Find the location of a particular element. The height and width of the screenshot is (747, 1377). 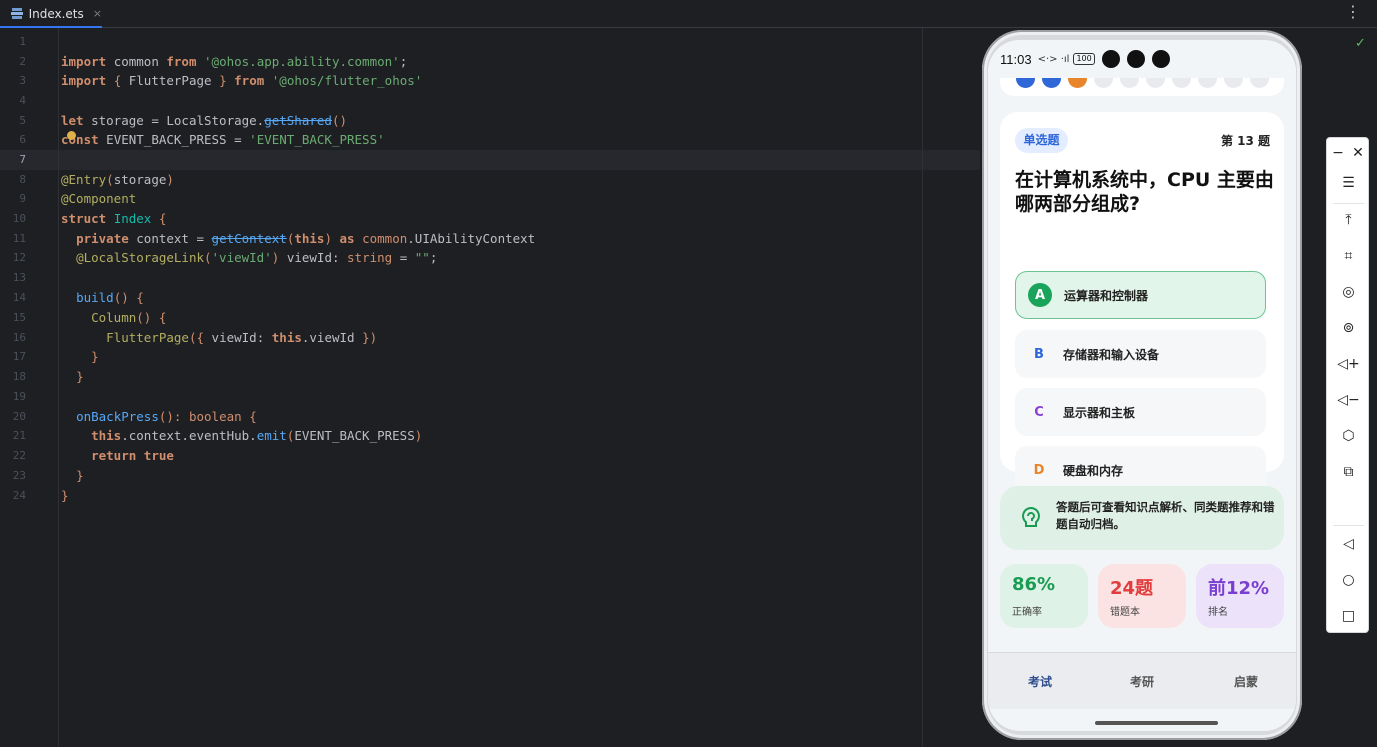

line-number: 21 is located at coordinates (19, 435).